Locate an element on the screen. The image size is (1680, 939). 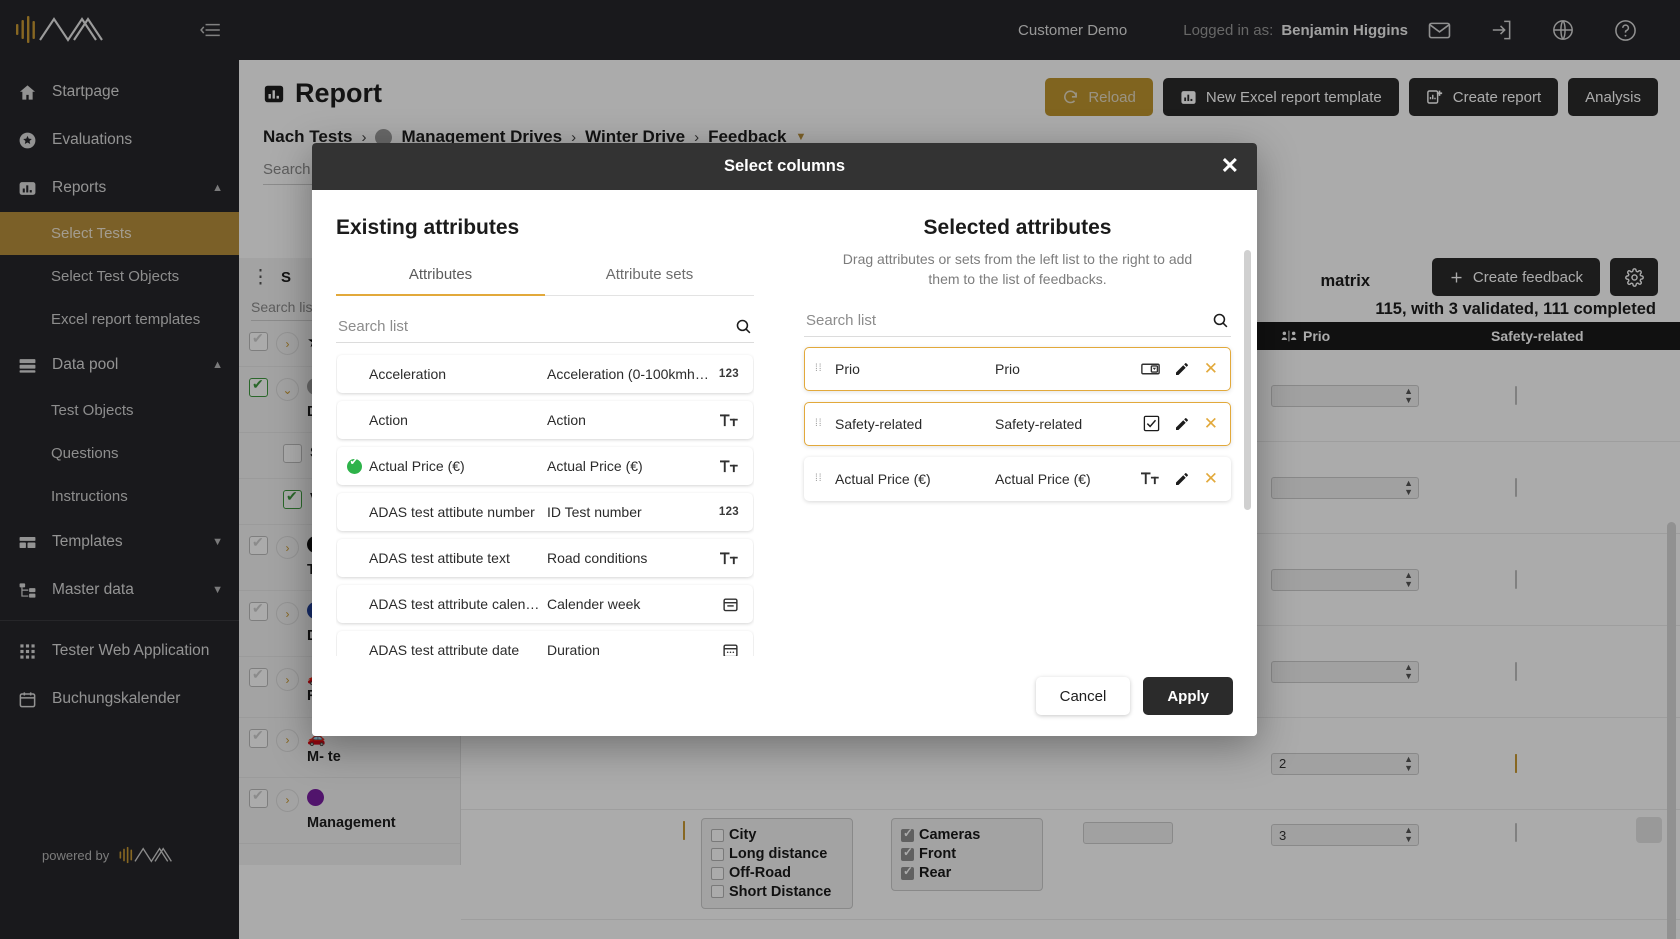
list-item: ⁞⁞ Safety-related Safety-related ✕ is located at coordinates (1017, 423).